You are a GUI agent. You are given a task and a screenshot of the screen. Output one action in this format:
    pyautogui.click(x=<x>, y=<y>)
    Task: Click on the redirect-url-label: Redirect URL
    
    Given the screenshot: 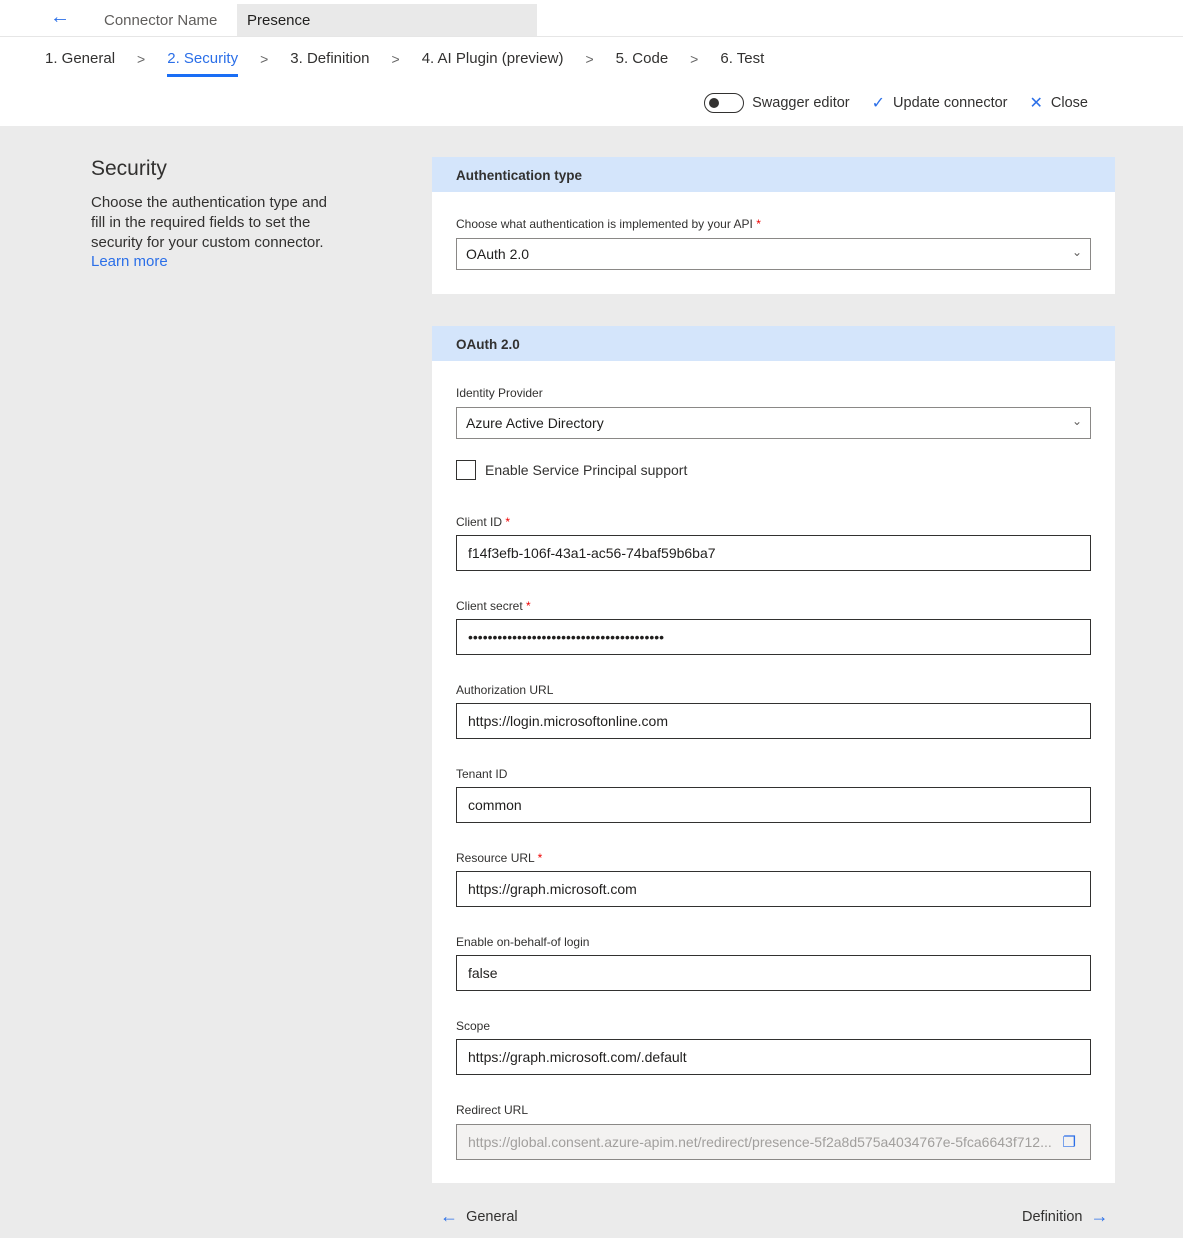 What is the action you would take?
    pyautogui.click(x=492, y=1110)
    